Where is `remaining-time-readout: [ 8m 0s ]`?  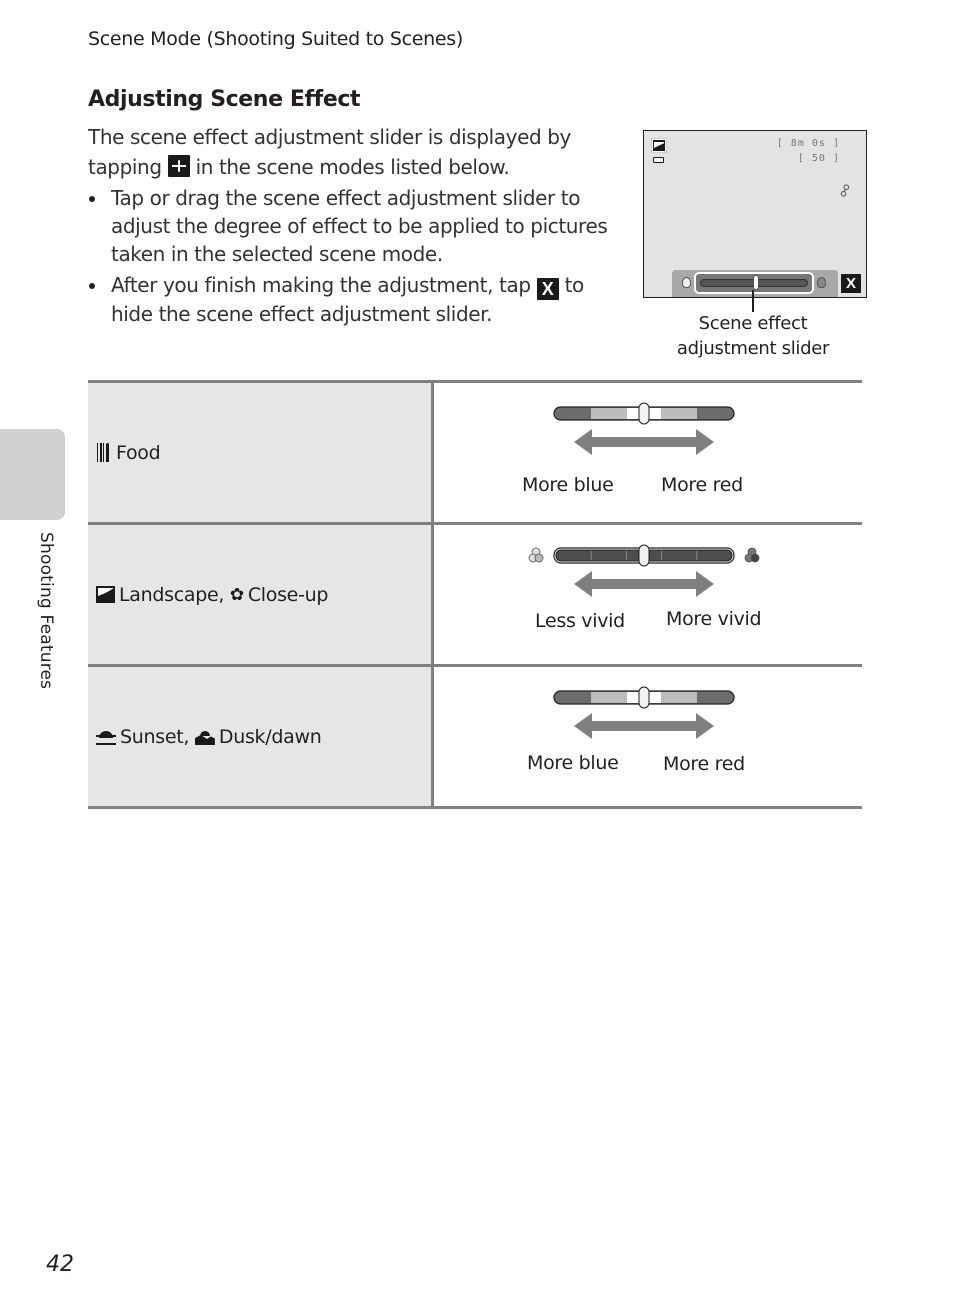
remaining-time-readout: [ 8m 0s ] is located at coordinates (808, 143).